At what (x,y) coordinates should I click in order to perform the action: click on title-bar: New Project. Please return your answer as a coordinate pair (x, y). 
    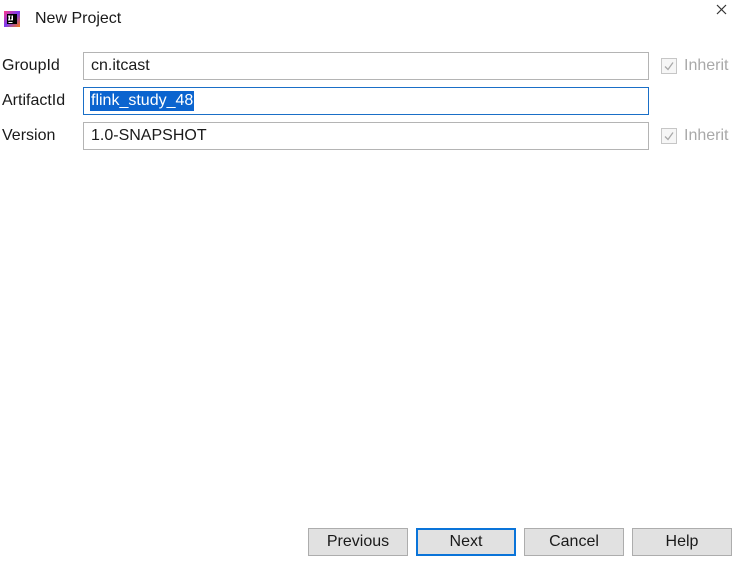
    Looking at the image, I should click on (369, 19).